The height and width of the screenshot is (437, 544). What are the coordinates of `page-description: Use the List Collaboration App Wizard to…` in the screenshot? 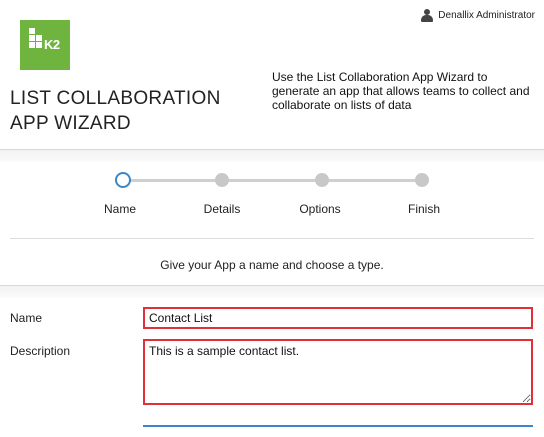 It's located at (401, 91).